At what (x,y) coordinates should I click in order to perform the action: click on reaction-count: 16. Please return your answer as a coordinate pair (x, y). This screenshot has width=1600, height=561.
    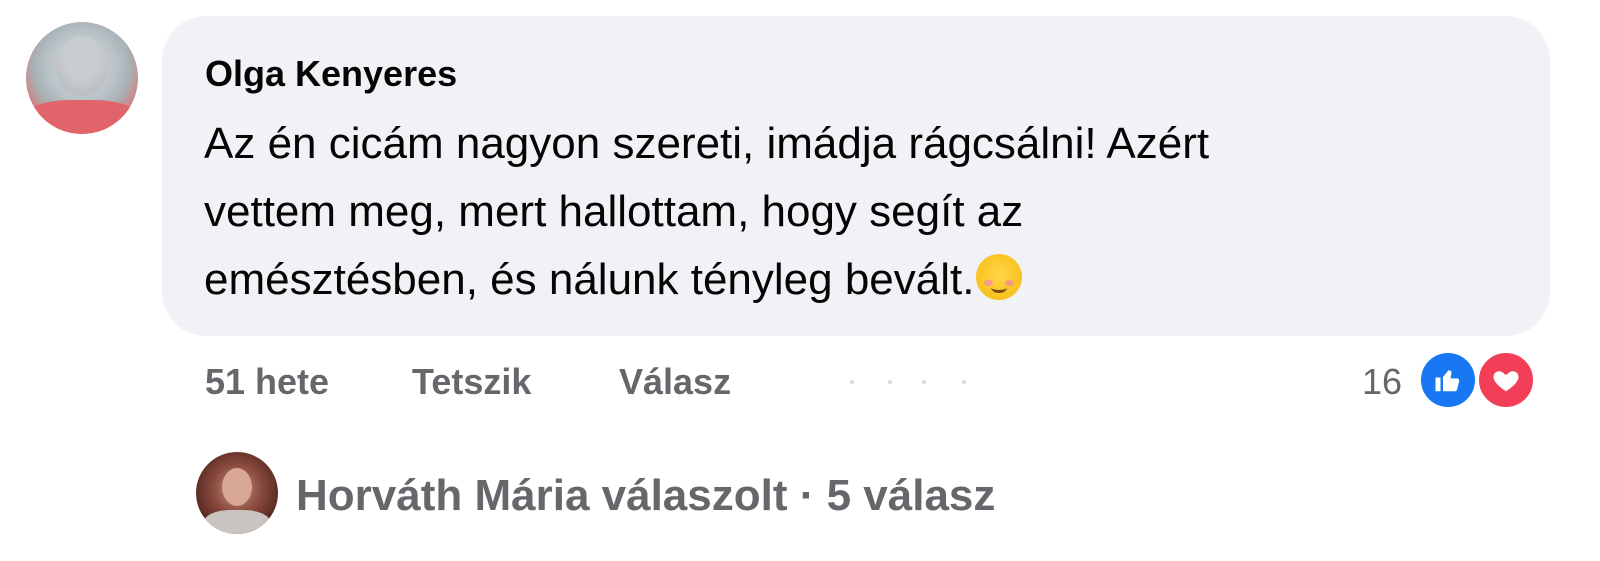
    Looking at the image, I should click on (1382, 382).